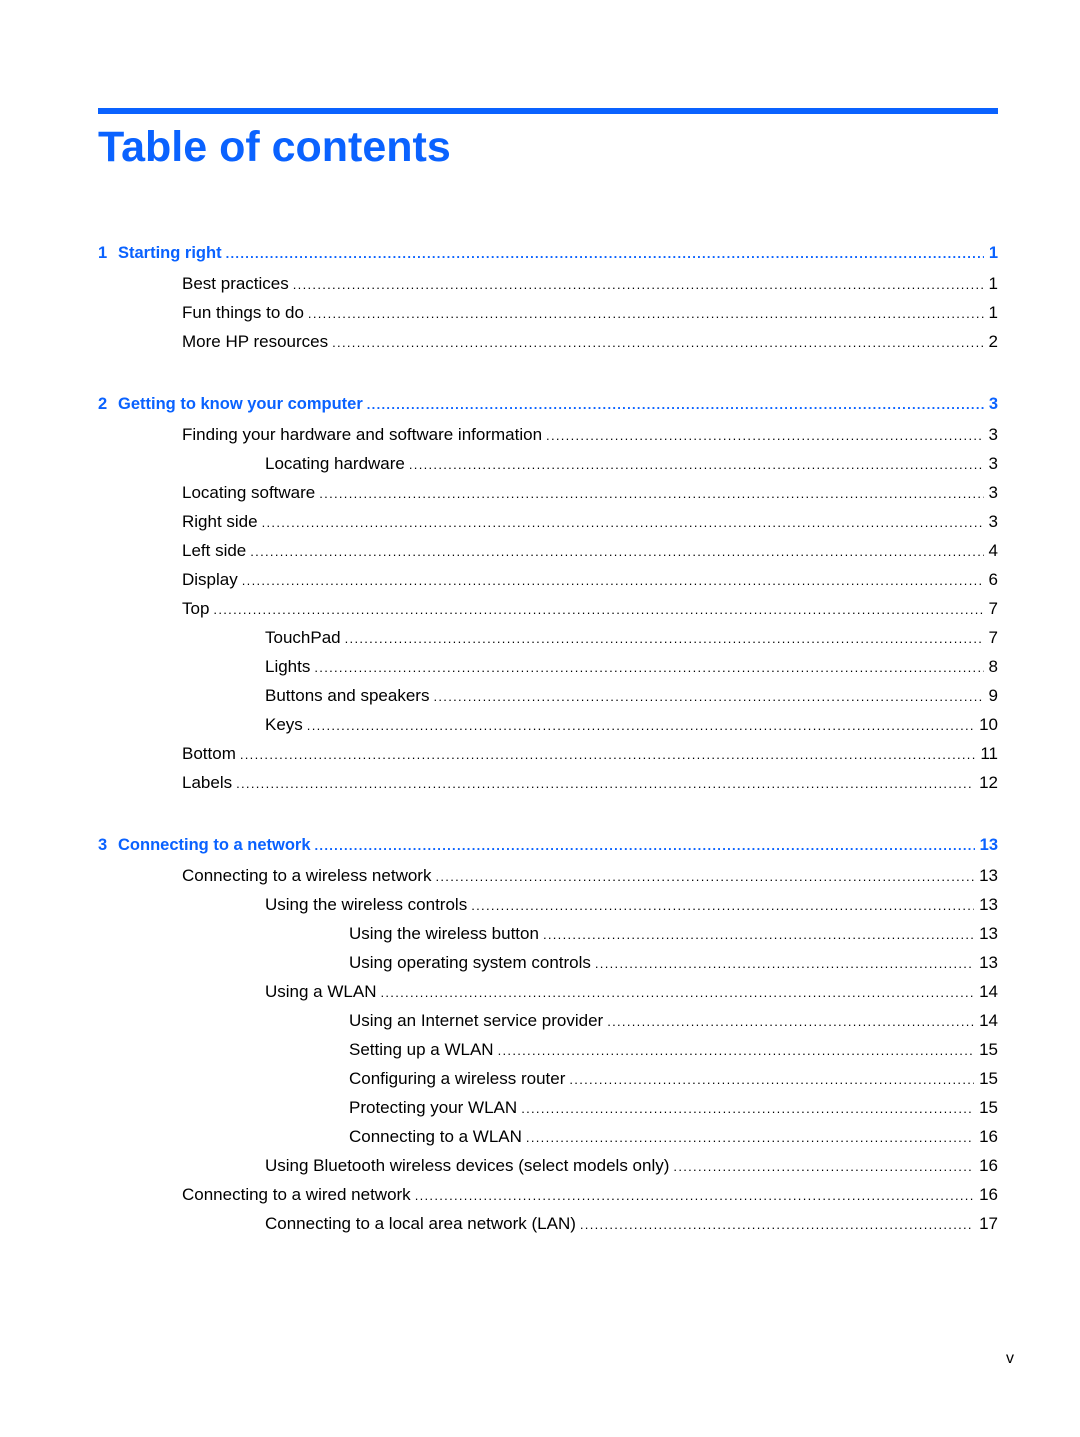 This screenshot has width=1080, height=1437. I want to click on toc-entry-label: Using a WLAN, so click(322, 992).